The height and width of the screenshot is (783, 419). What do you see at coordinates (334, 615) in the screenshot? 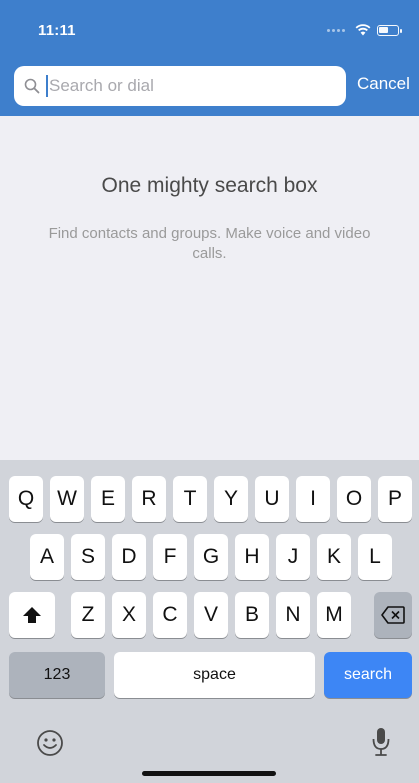
I see `key-m: M` at bounding box center [334, 615].